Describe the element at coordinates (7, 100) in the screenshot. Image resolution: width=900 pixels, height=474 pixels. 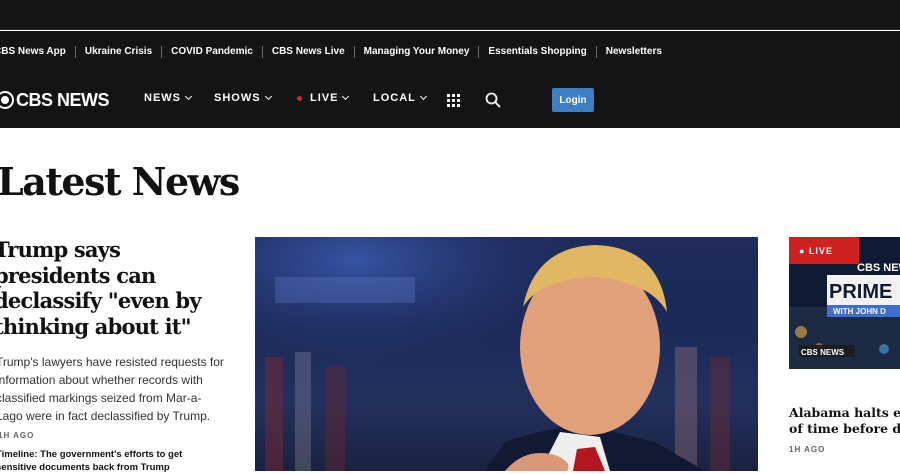
I see `cbs-eye-icon` at that location.